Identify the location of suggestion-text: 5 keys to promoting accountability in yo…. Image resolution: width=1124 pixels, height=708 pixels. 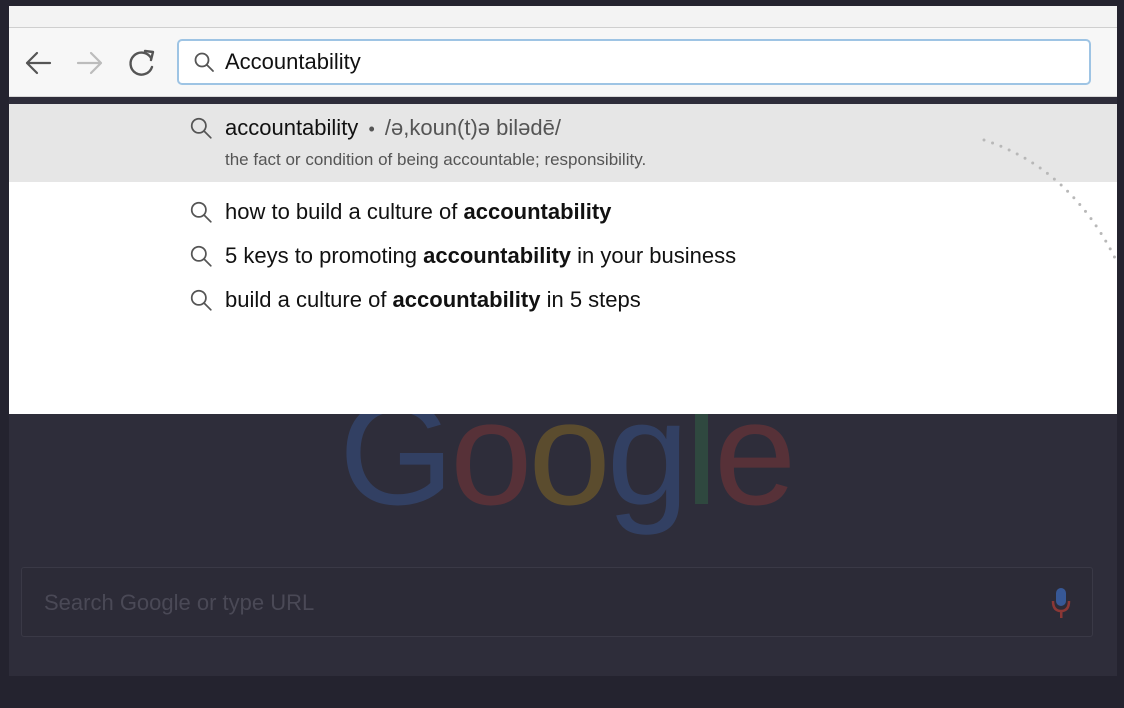
(480, 256).